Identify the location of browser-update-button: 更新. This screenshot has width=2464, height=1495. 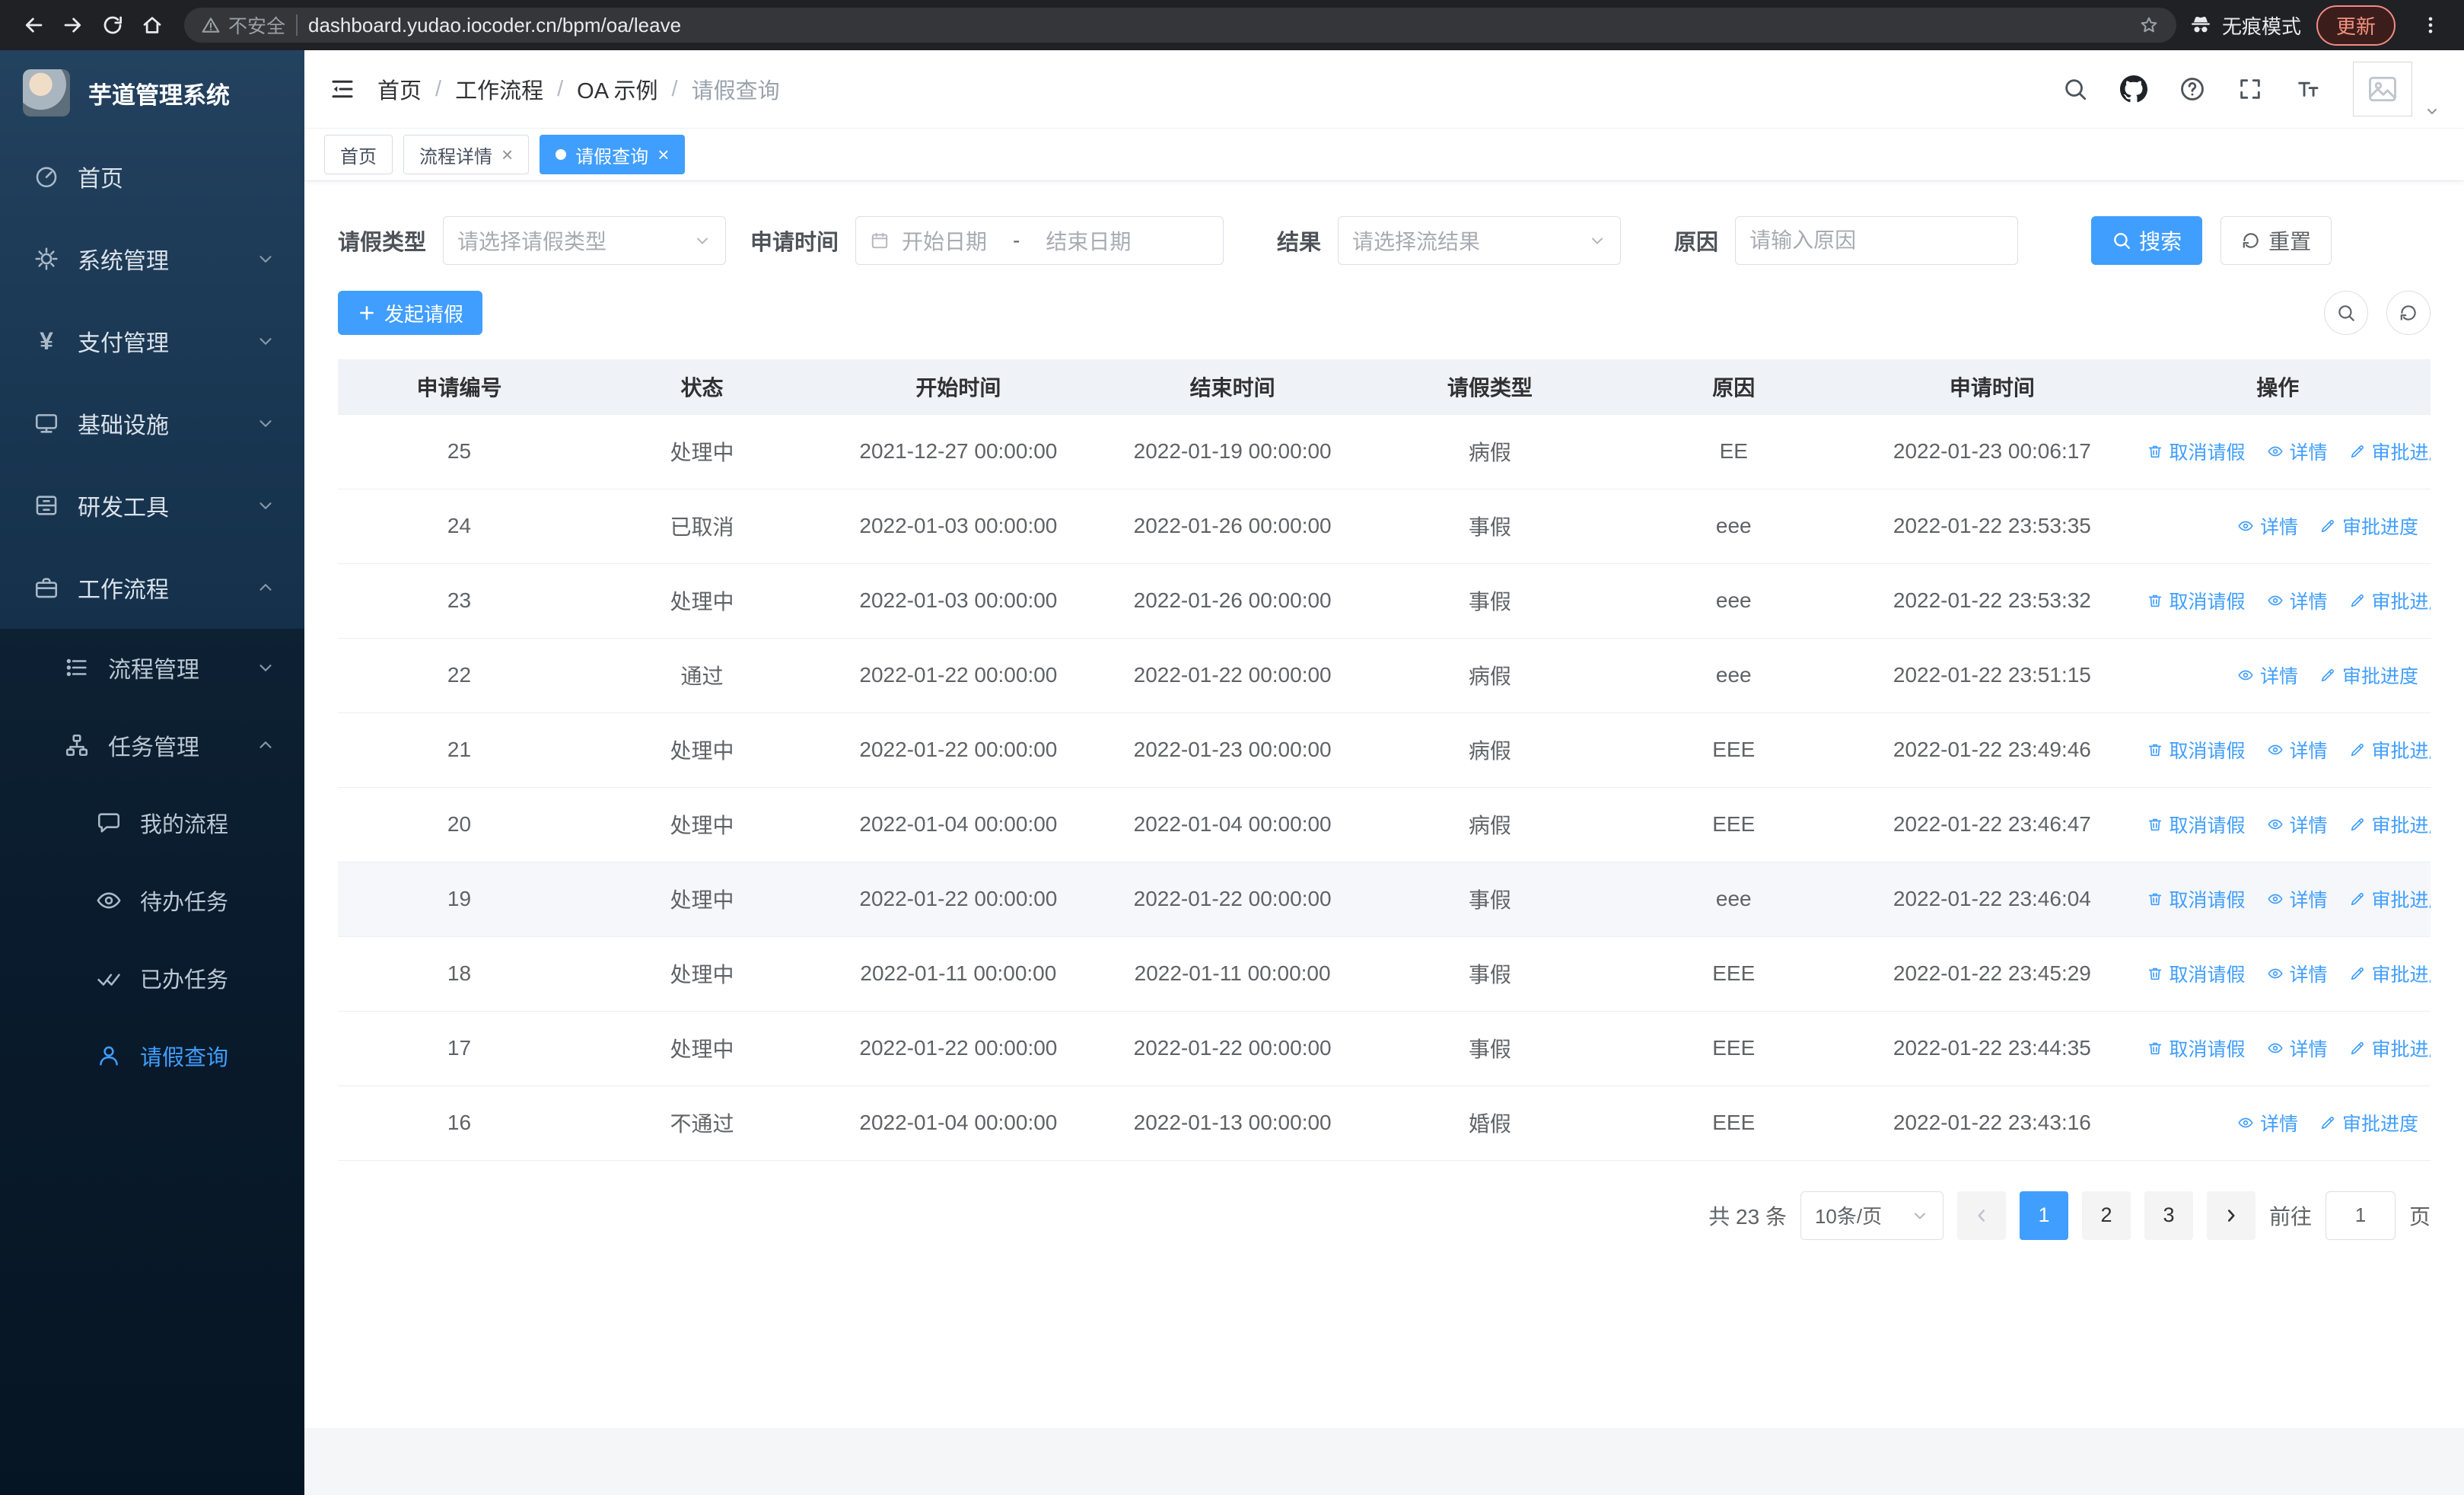
(2356, 26).